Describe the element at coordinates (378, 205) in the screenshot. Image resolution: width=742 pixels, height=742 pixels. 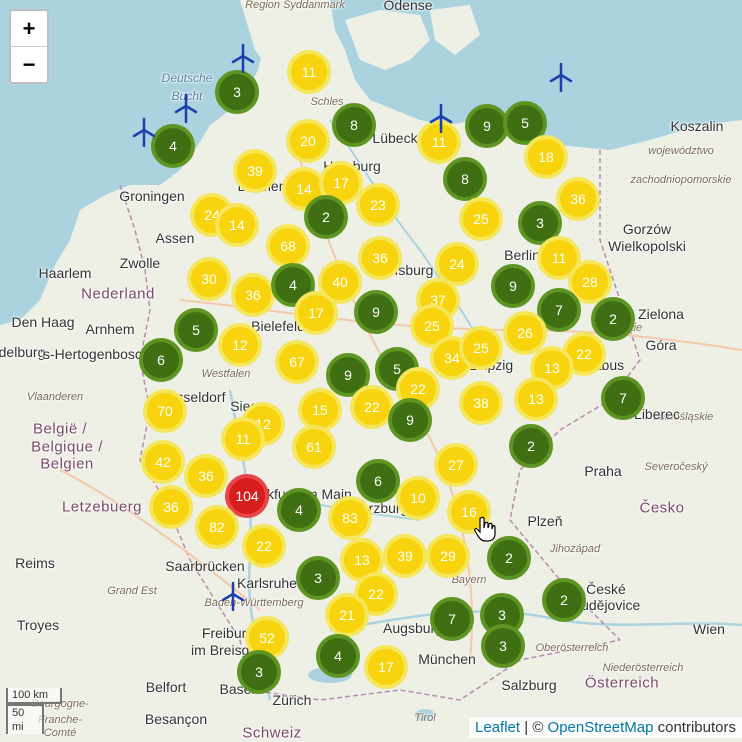
I see `marker-cluster: 23` at that location.